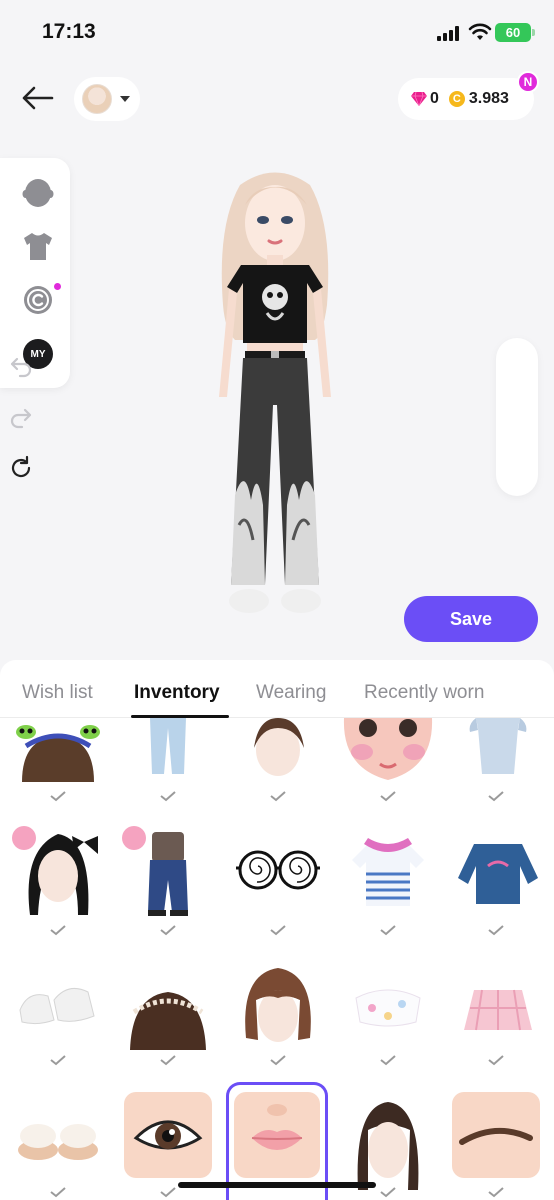  What do you see at coordinates (69, 31) in the screenshot?
I see `status-time: 17:13` at bounding box center [69, 31].